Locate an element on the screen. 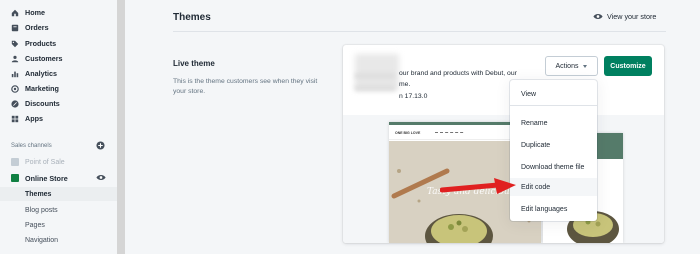  header-divider is located at coordinates (419, 31).